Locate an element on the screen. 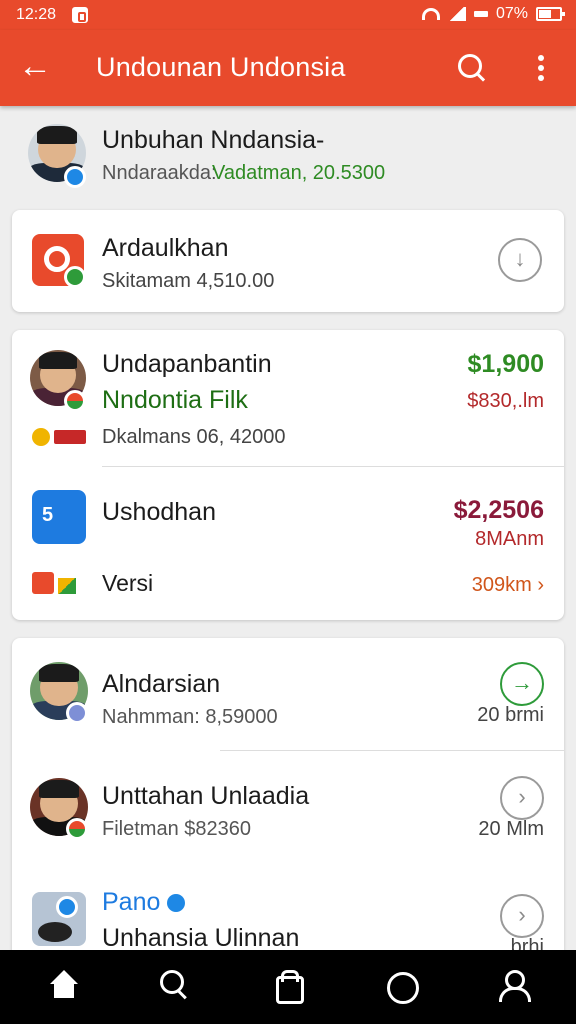 Image resolution: width=576 pixels, height=1024 pixels. status-time: 12:28 is located at coordinates (36, 14).